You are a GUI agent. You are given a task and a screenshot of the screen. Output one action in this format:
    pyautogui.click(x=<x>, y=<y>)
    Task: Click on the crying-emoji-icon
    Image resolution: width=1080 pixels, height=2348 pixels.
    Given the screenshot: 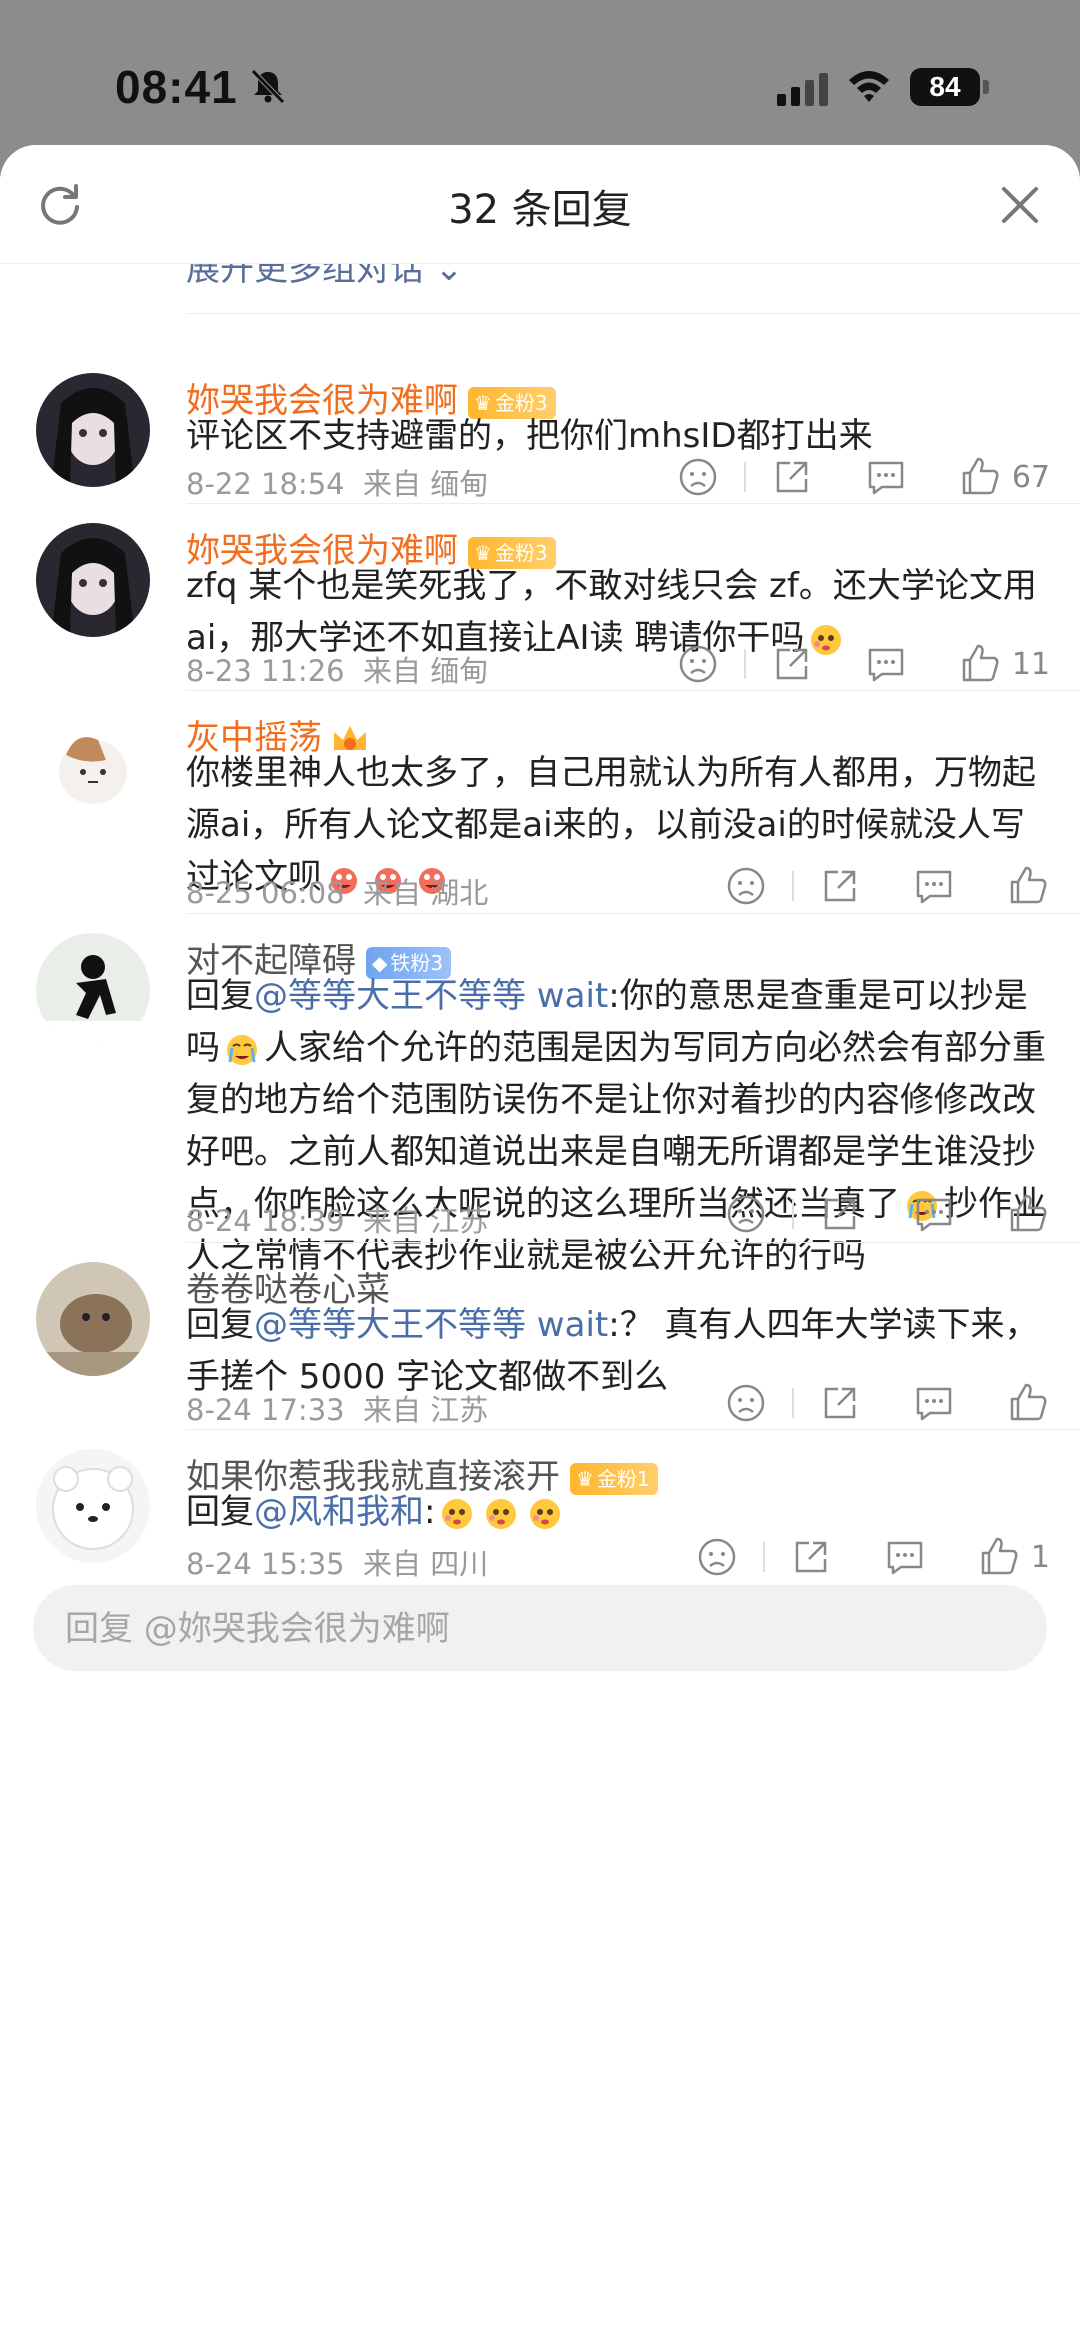 What is the action you would take?
    pyautogui.click(x=242, y=1049)
    